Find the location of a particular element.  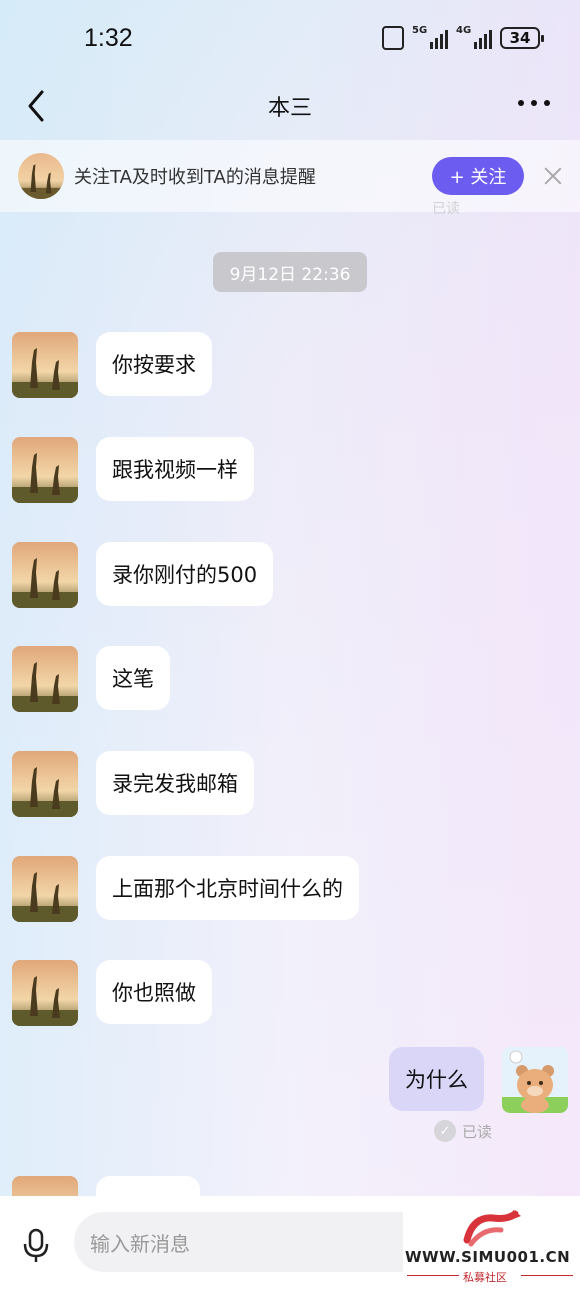

timestamp: 9月12日 22:36 is located at coordinates (290, 272).